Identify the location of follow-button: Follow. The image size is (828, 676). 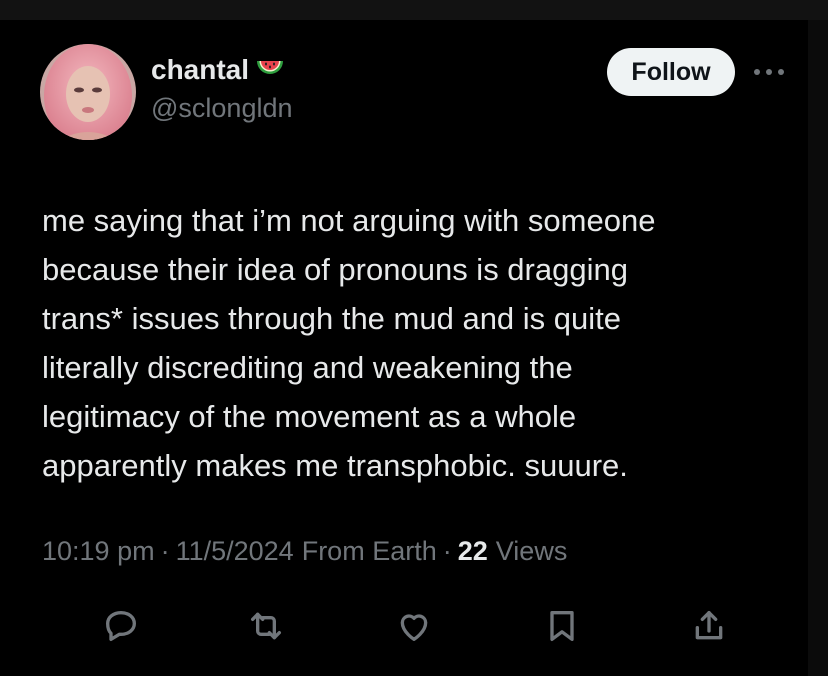
(671, 72).